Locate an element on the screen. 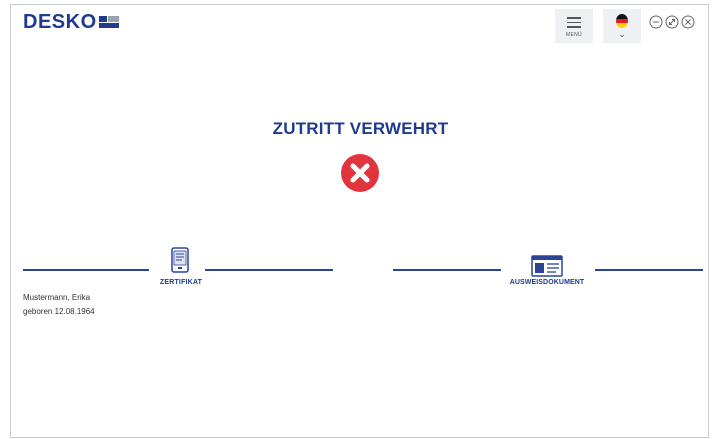 The width and height of the screenshot is (719, 439). certificate-icon is located at coordinates (180, 260).